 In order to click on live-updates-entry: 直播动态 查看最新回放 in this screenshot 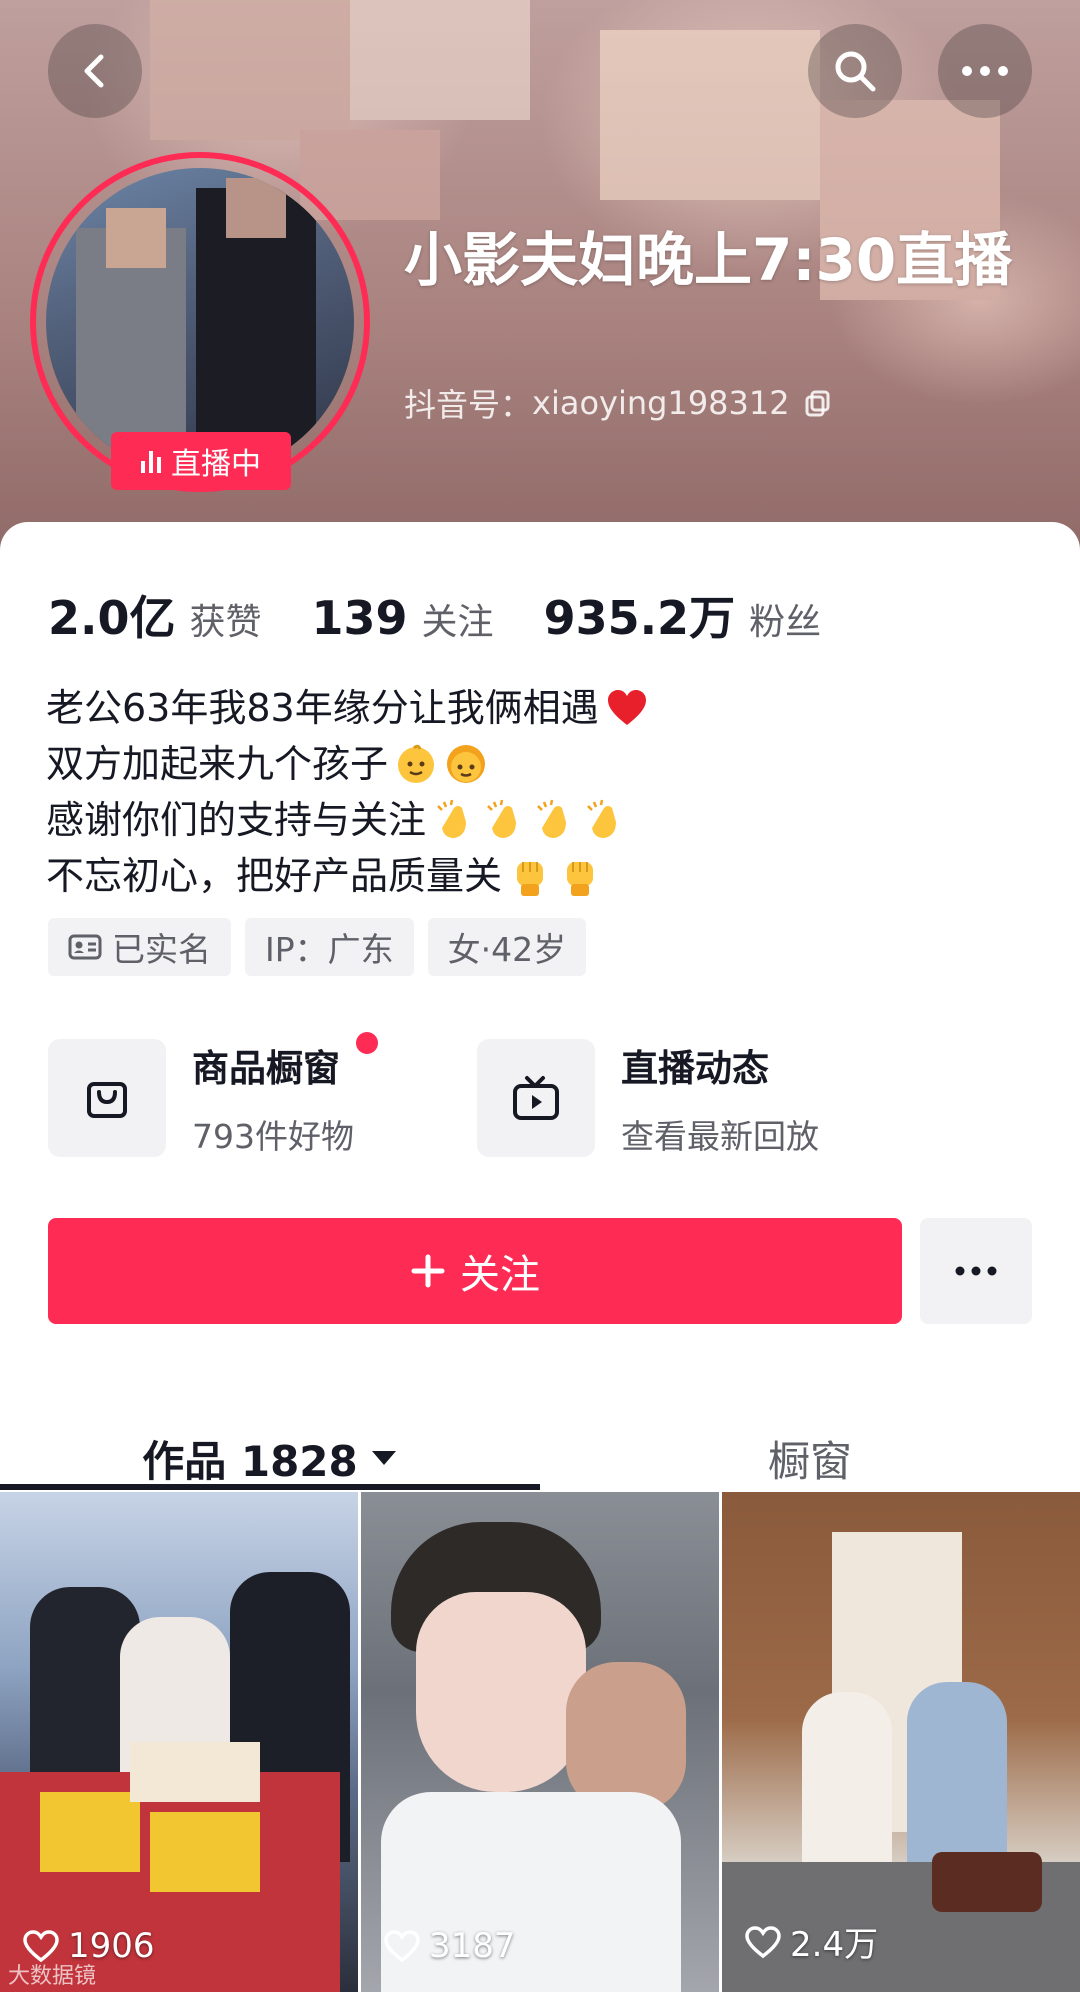, I will do `click(648, 1098)`.